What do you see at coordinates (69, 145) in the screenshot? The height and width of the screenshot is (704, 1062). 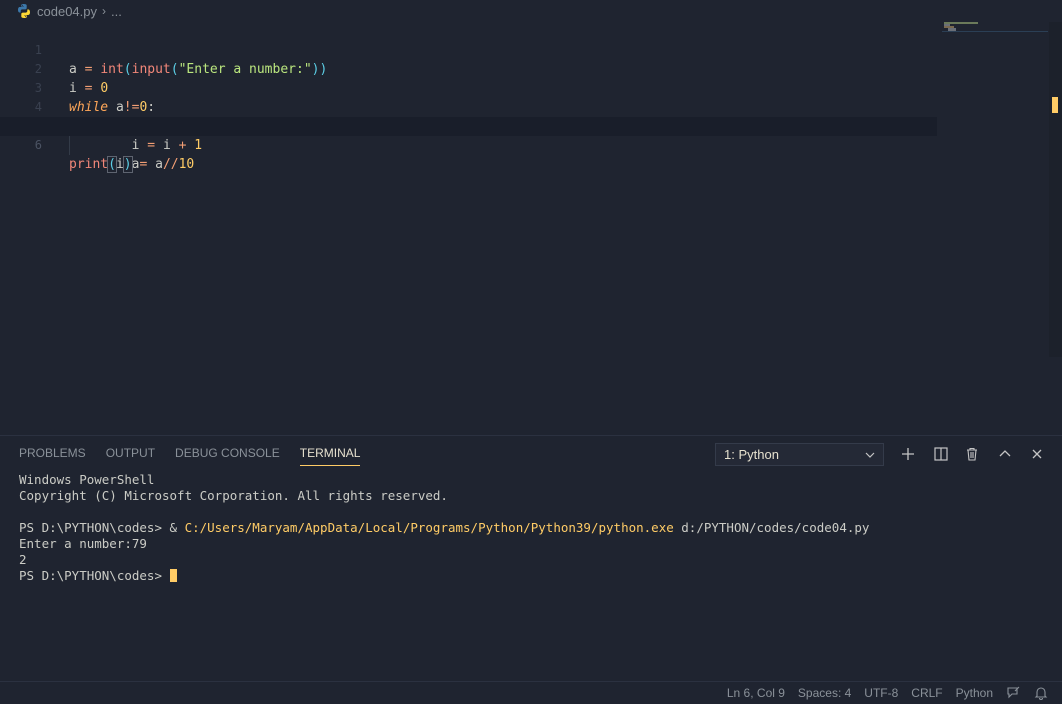 I see `indent-guide` at bounding box center [69, 145].